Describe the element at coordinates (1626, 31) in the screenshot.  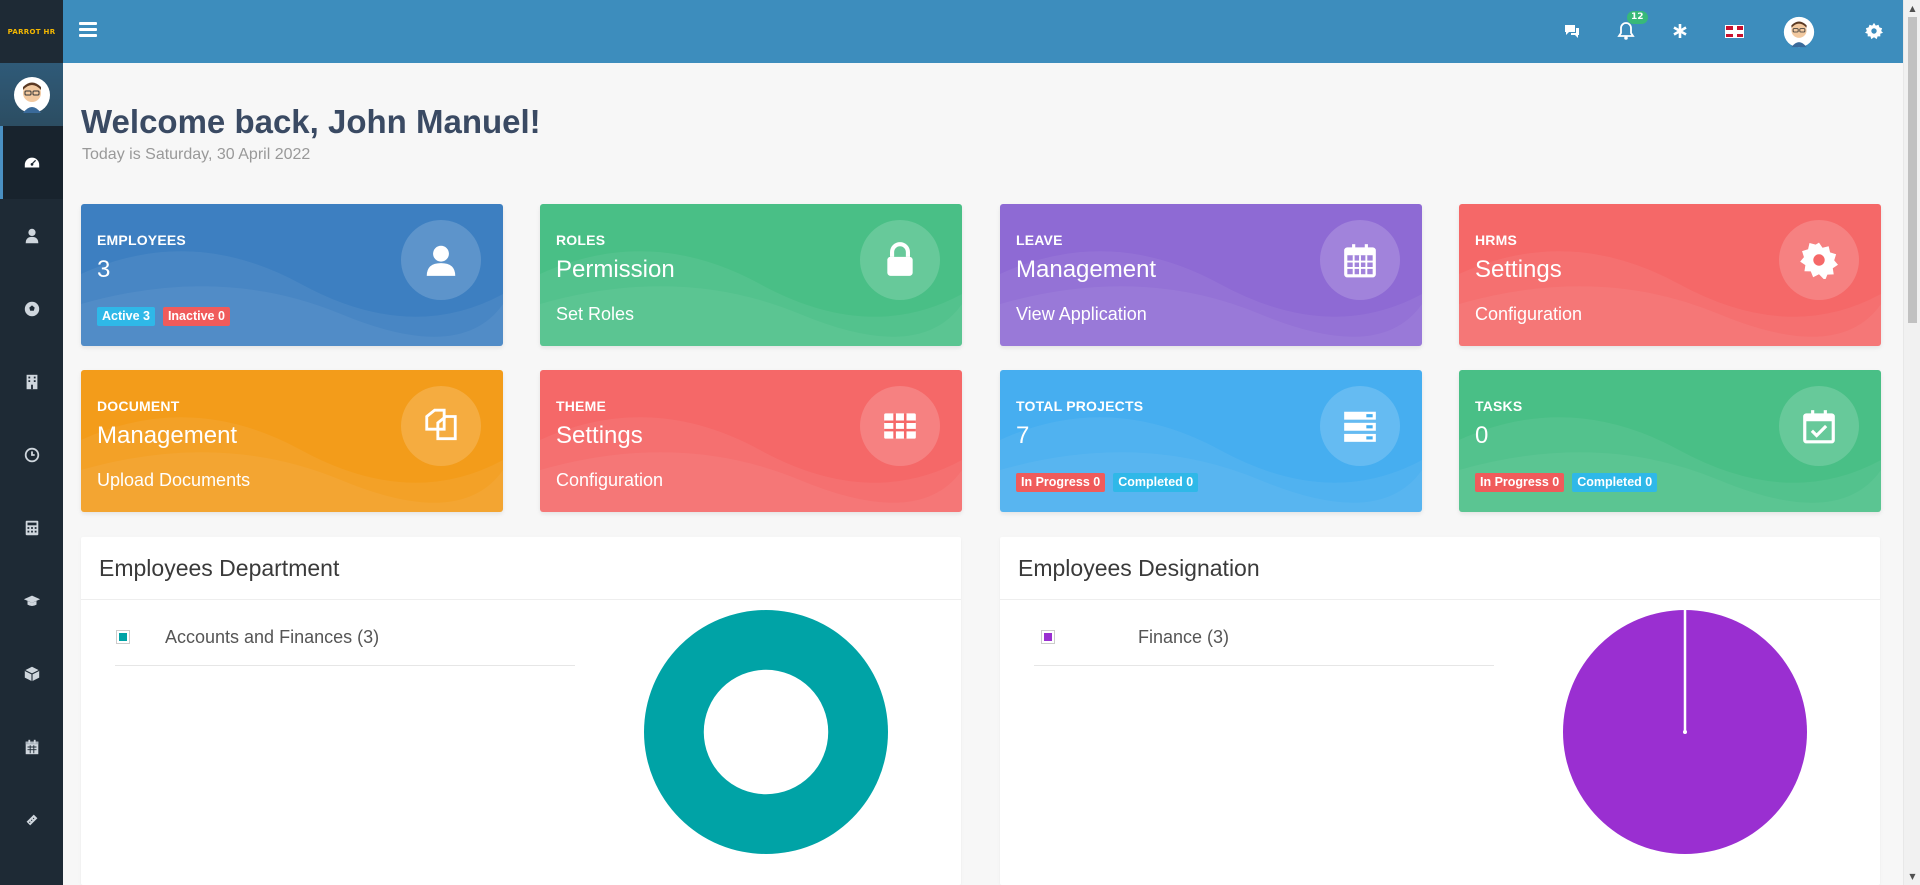
I see `bell-icon` at that location.